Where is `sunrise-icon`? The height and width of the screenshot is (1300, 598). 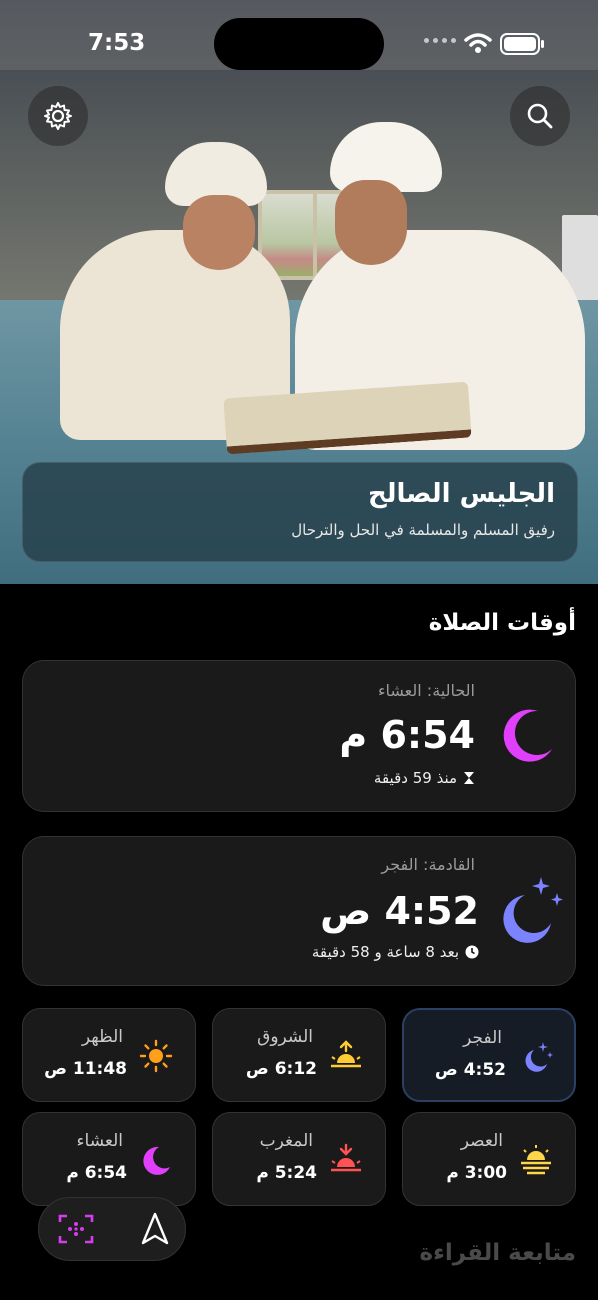 sunrise-icon is located at coordinates (346, 1054).